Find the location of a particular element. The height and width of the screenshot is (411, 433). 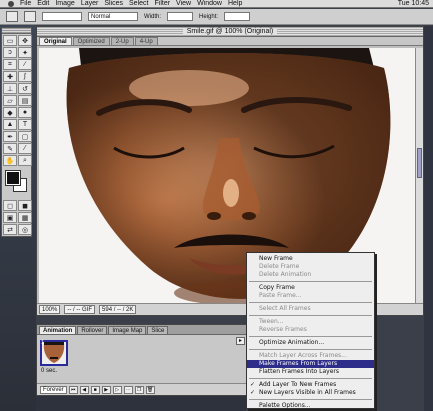

loop-select: Forever is located at coordinates (53, 389).